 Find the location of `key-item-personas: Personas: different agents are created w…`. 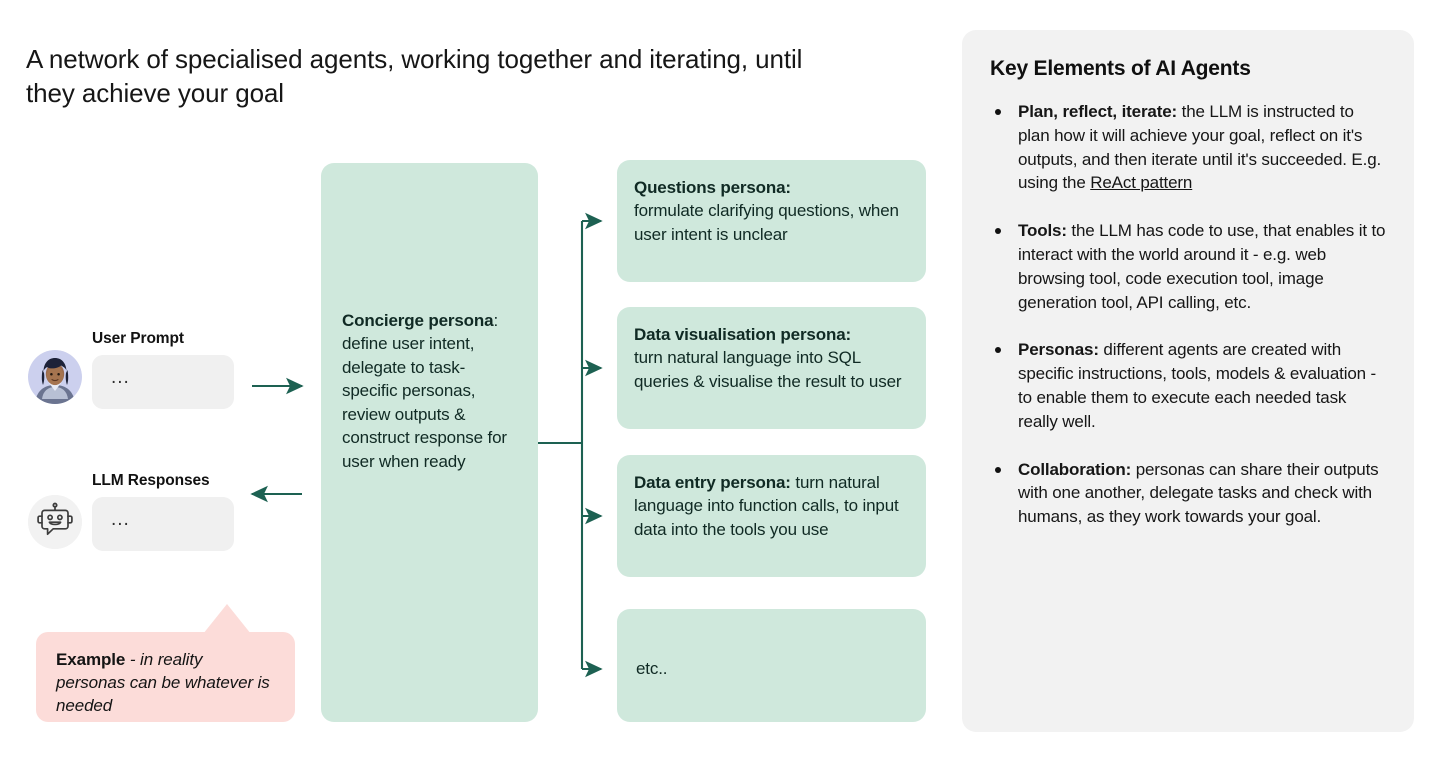

key-item-personas: Personas: different agents are created w… is located at coordinates (1188, 385).